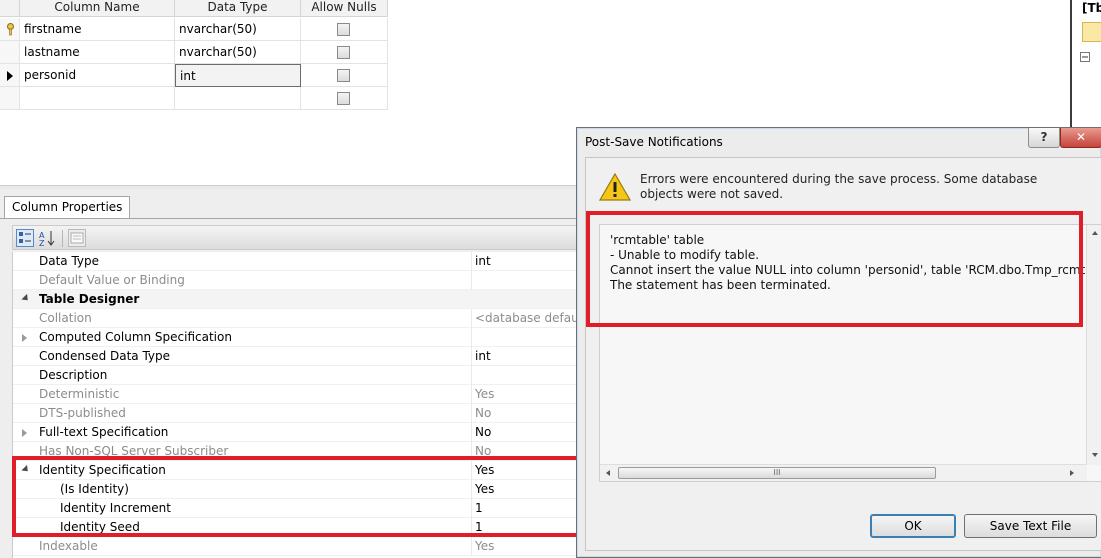 This screenshot has height=558, width=1101. I want to click on current-row-arrow-icon, so click(10, 76).